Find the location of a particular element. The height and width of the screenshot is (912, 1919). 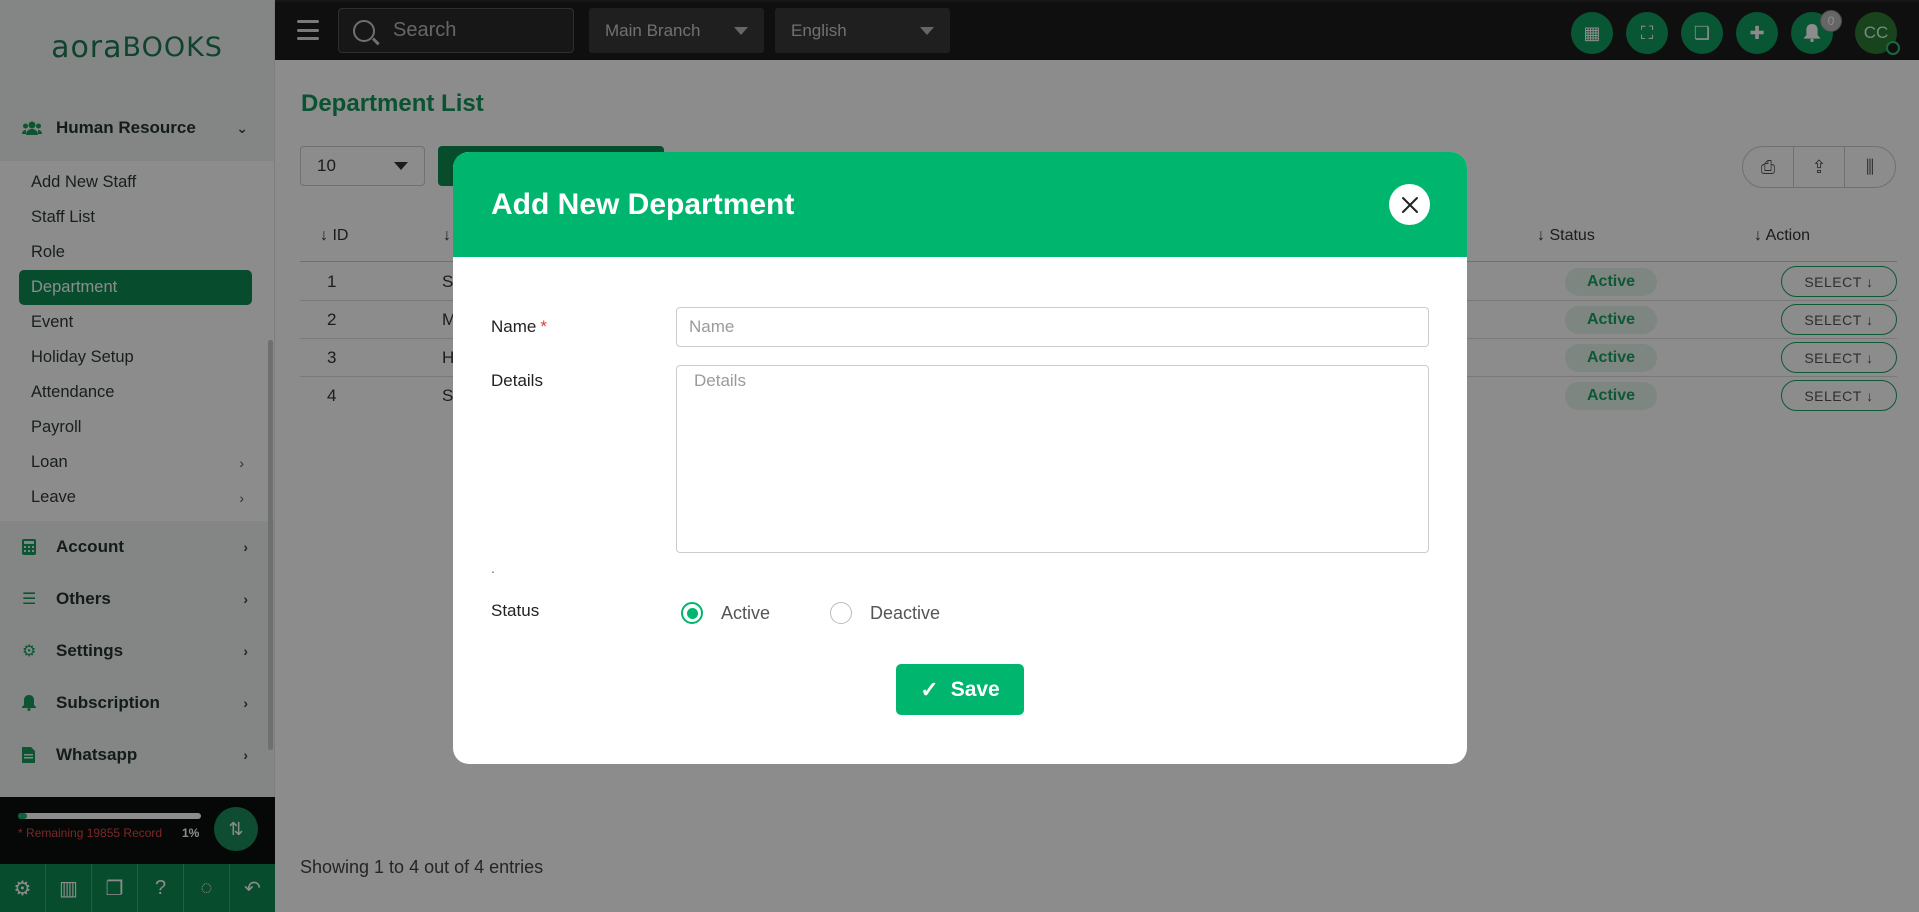

modal-header: Add New Department is located at coordinates (960, 204).